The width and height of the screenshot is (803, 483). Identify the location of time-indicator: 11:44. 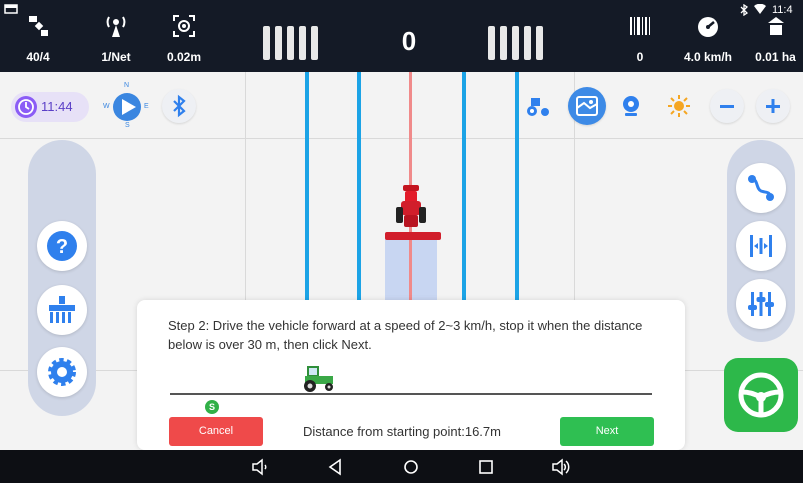
(50, 107).